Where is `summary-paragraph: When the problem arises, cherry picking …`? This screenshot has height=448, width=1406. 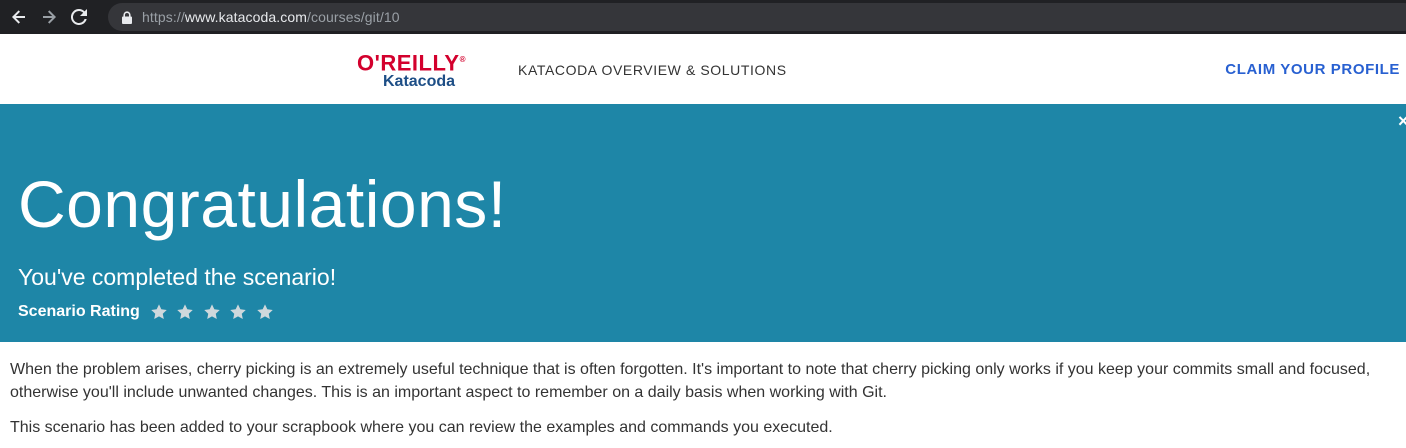 summary-paragraph: When the problem arises, cherry picking … is located at coordinates (690, 381).